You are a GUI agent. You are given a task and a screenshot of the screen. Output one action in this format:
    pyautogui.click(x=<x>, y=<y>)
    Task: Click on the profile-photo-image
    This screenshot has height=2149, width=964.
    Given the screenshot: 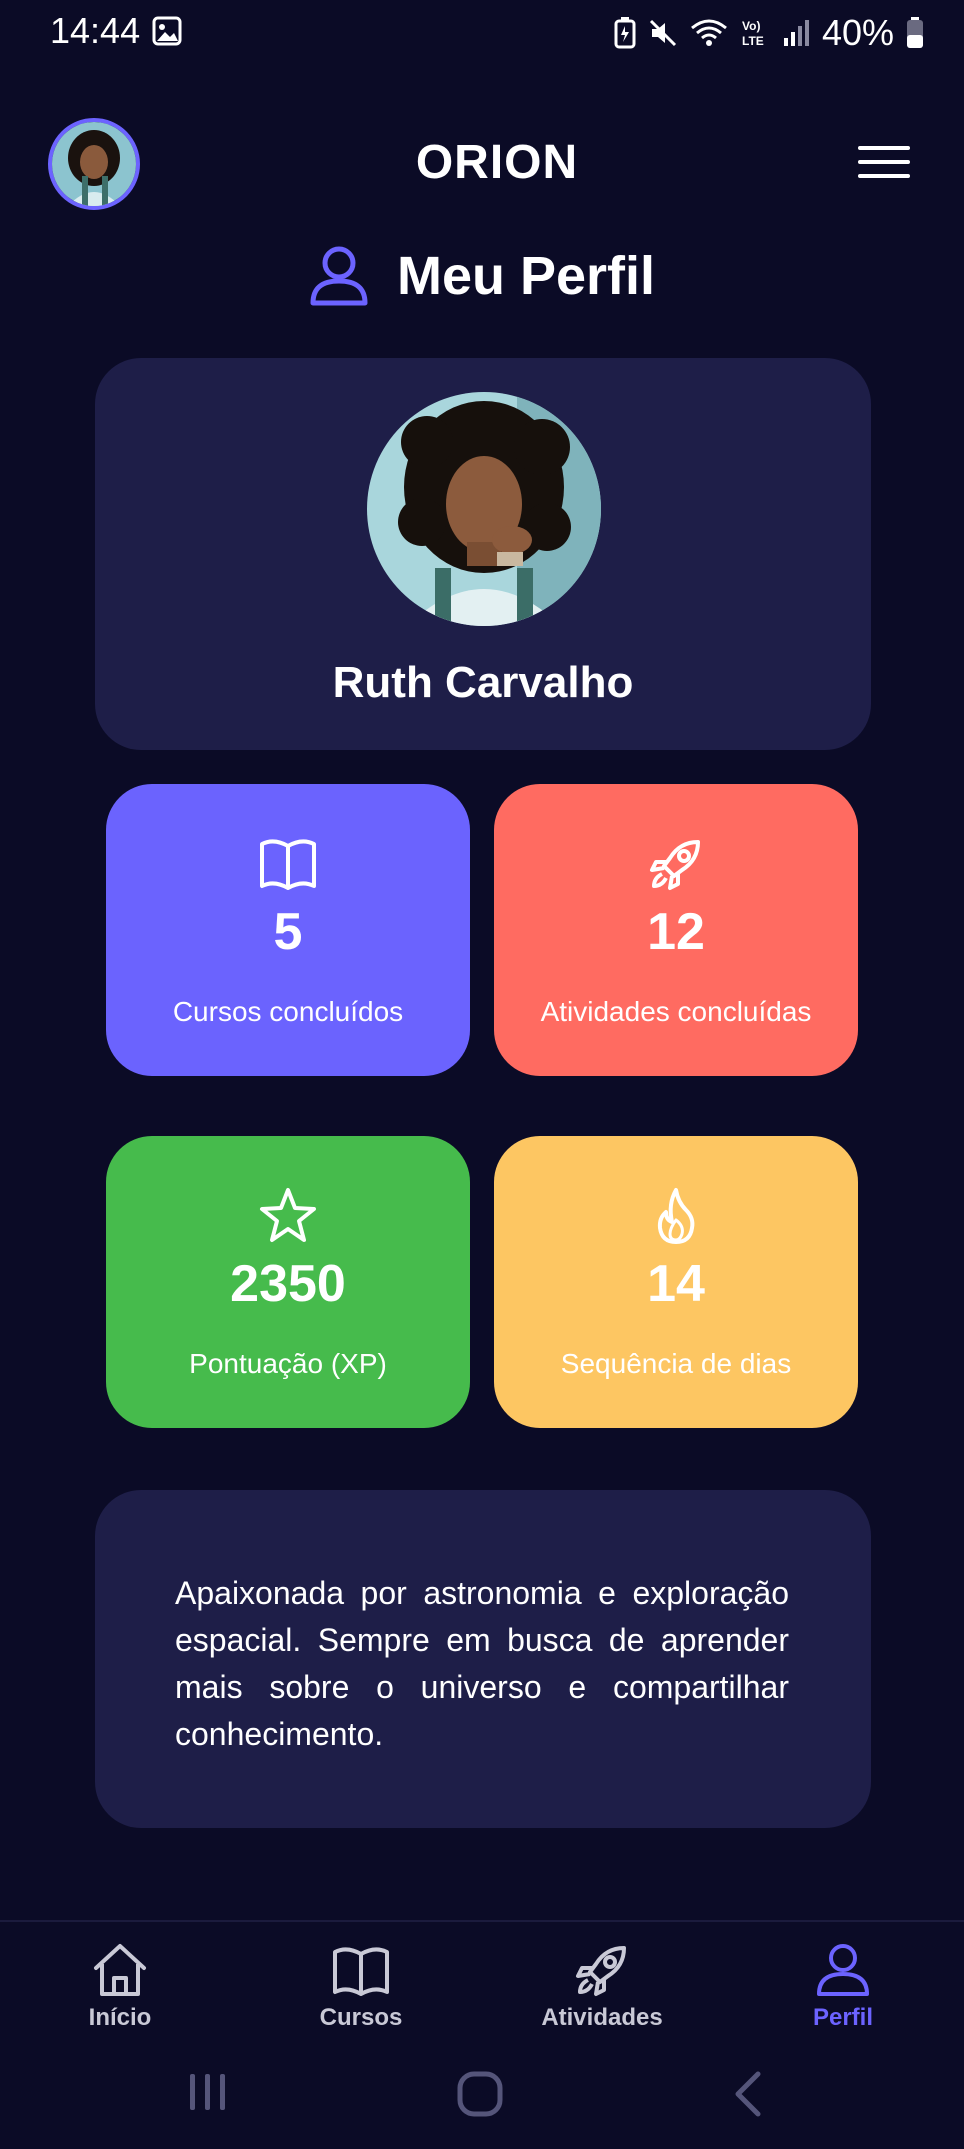 What is the action you would take?
    pyautogui.click(x=484, y=509)
    